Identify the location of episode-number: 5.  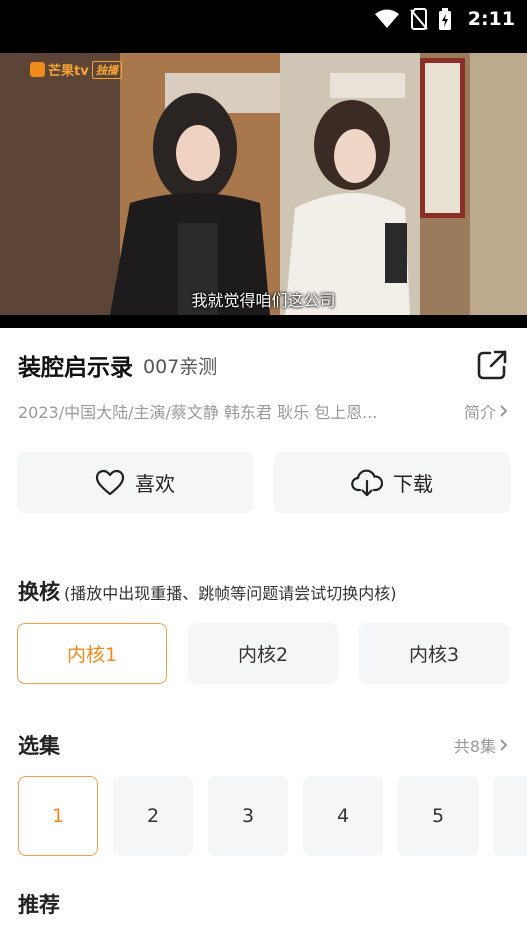
(438, 816).